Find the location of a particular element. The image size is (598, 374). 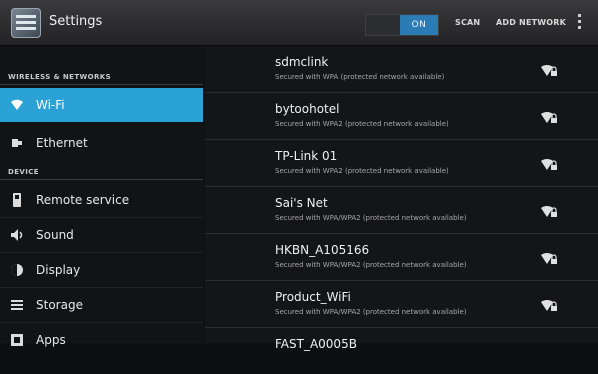

overflow-menu-icon is located at coordinates (580, 23).